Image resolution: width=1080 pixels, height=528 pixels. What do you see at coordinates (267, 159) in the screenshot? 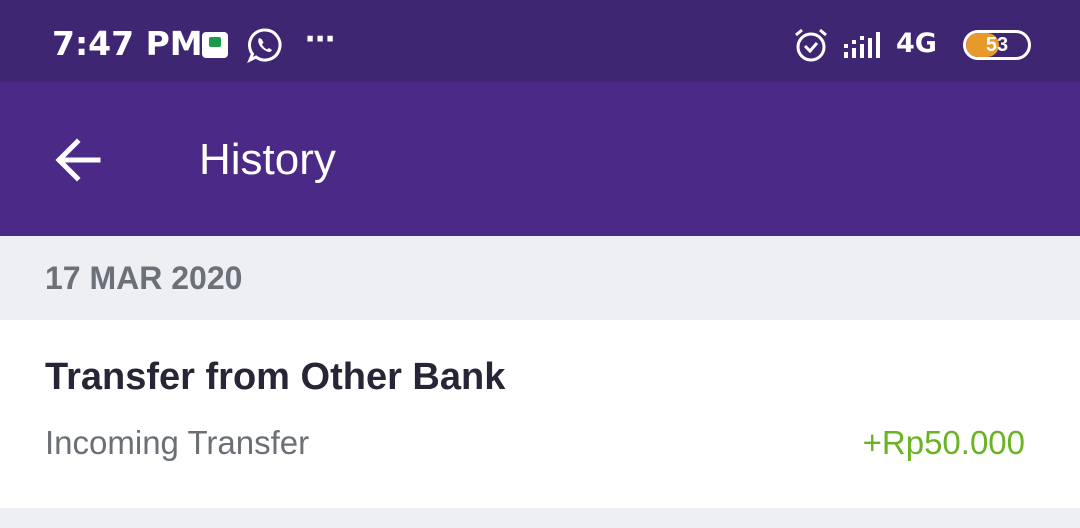
I see `page-title: History` at bounding box center [267, 159].